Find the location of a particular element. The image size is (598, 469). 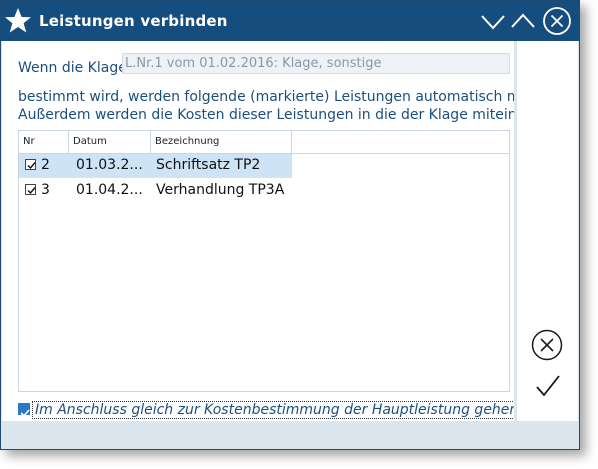

status-strip is located at coordinates (290, 435).